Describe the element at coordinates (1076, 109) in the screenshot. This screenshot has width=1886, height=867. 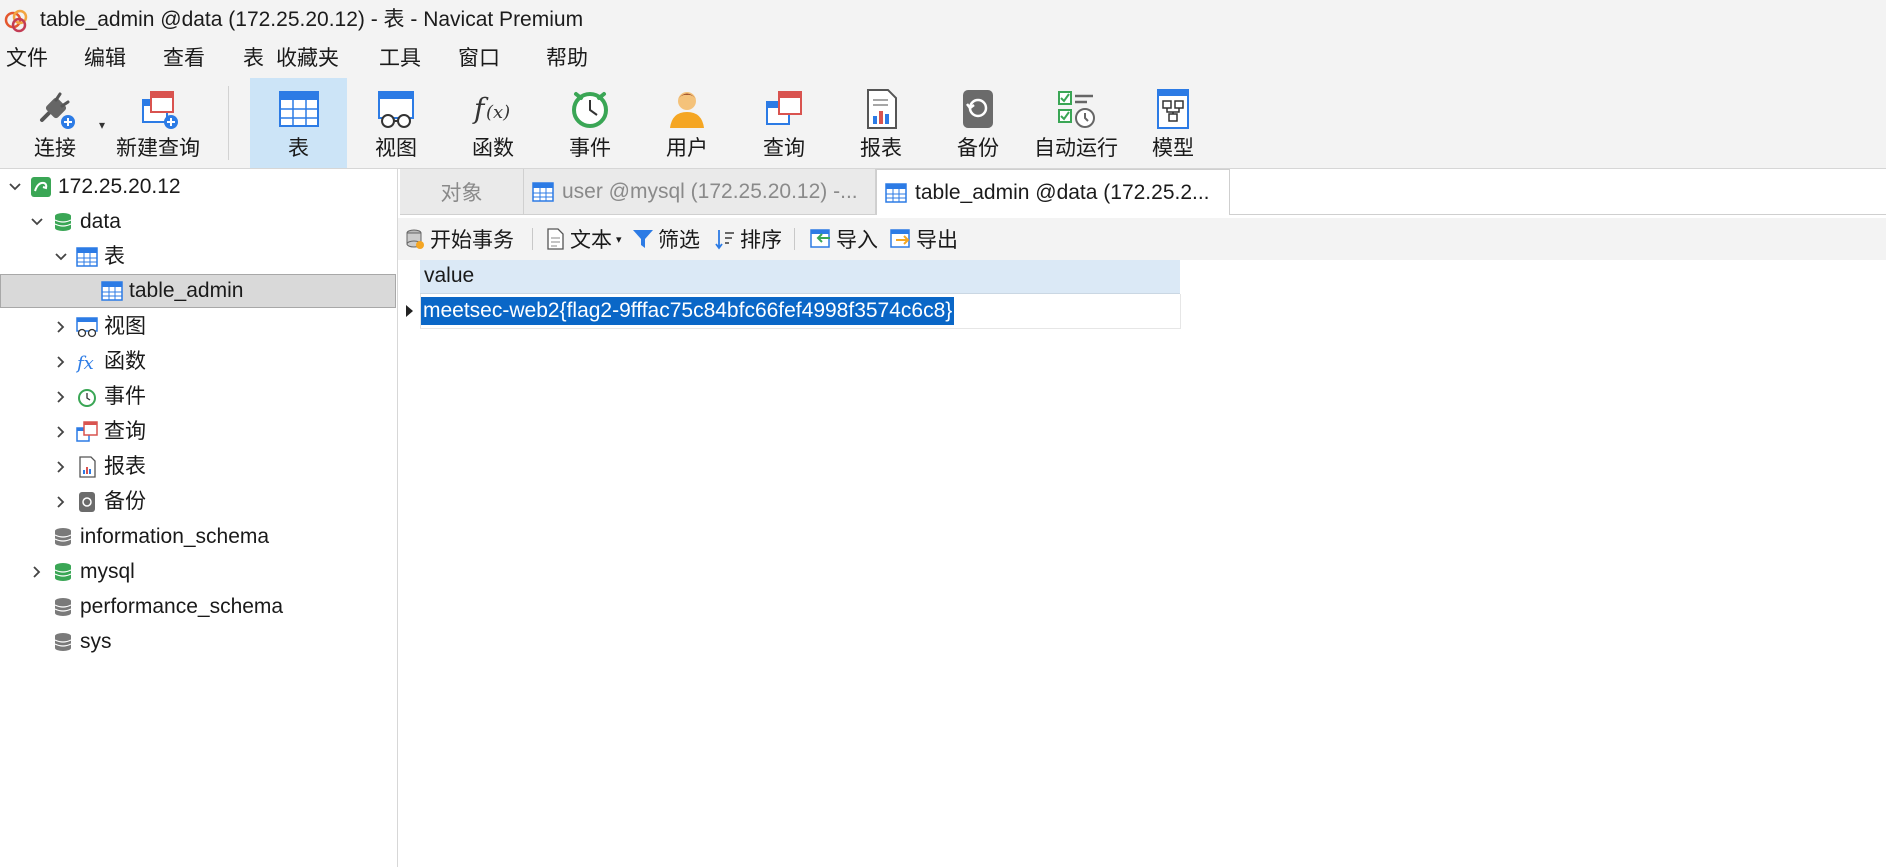
I see `automation-icon` at that location.